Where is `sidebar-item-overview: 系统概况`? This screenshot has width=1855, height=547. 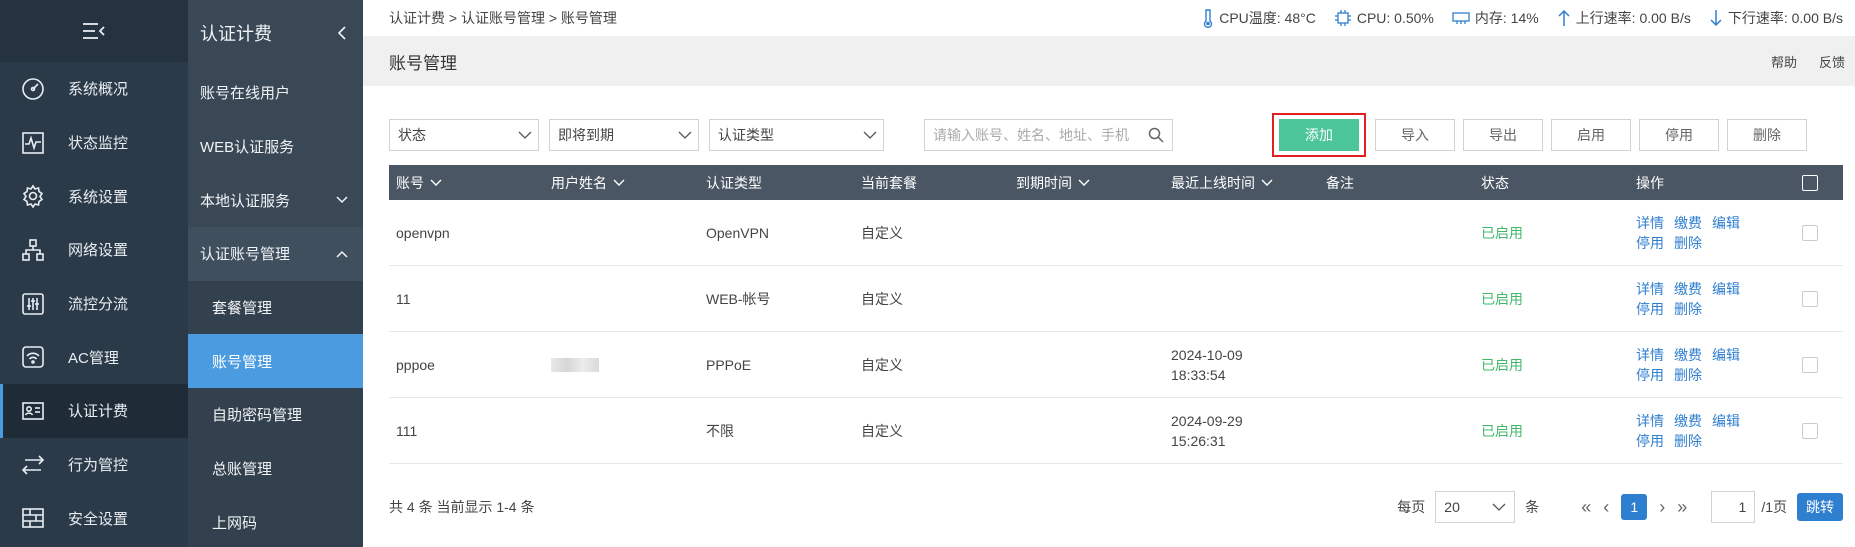
sidebar-item-overview: 系统概况 is located at coordinates (94, 89).